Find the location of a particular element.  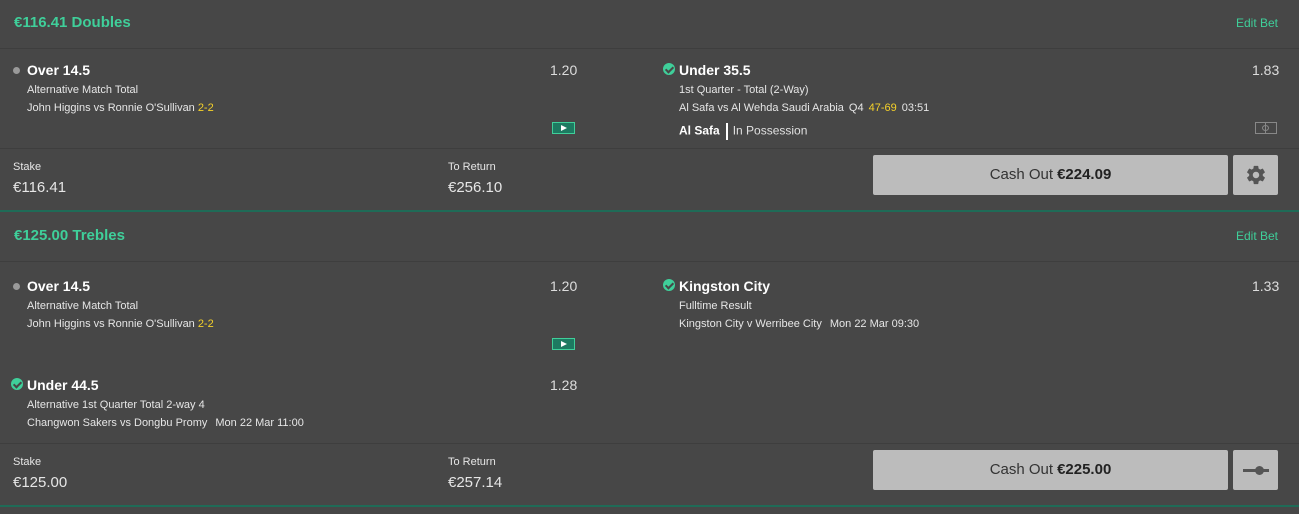

leg-market: Alternative 1st Quarter Total 2-way 4 is located at coordinates (116, 405).